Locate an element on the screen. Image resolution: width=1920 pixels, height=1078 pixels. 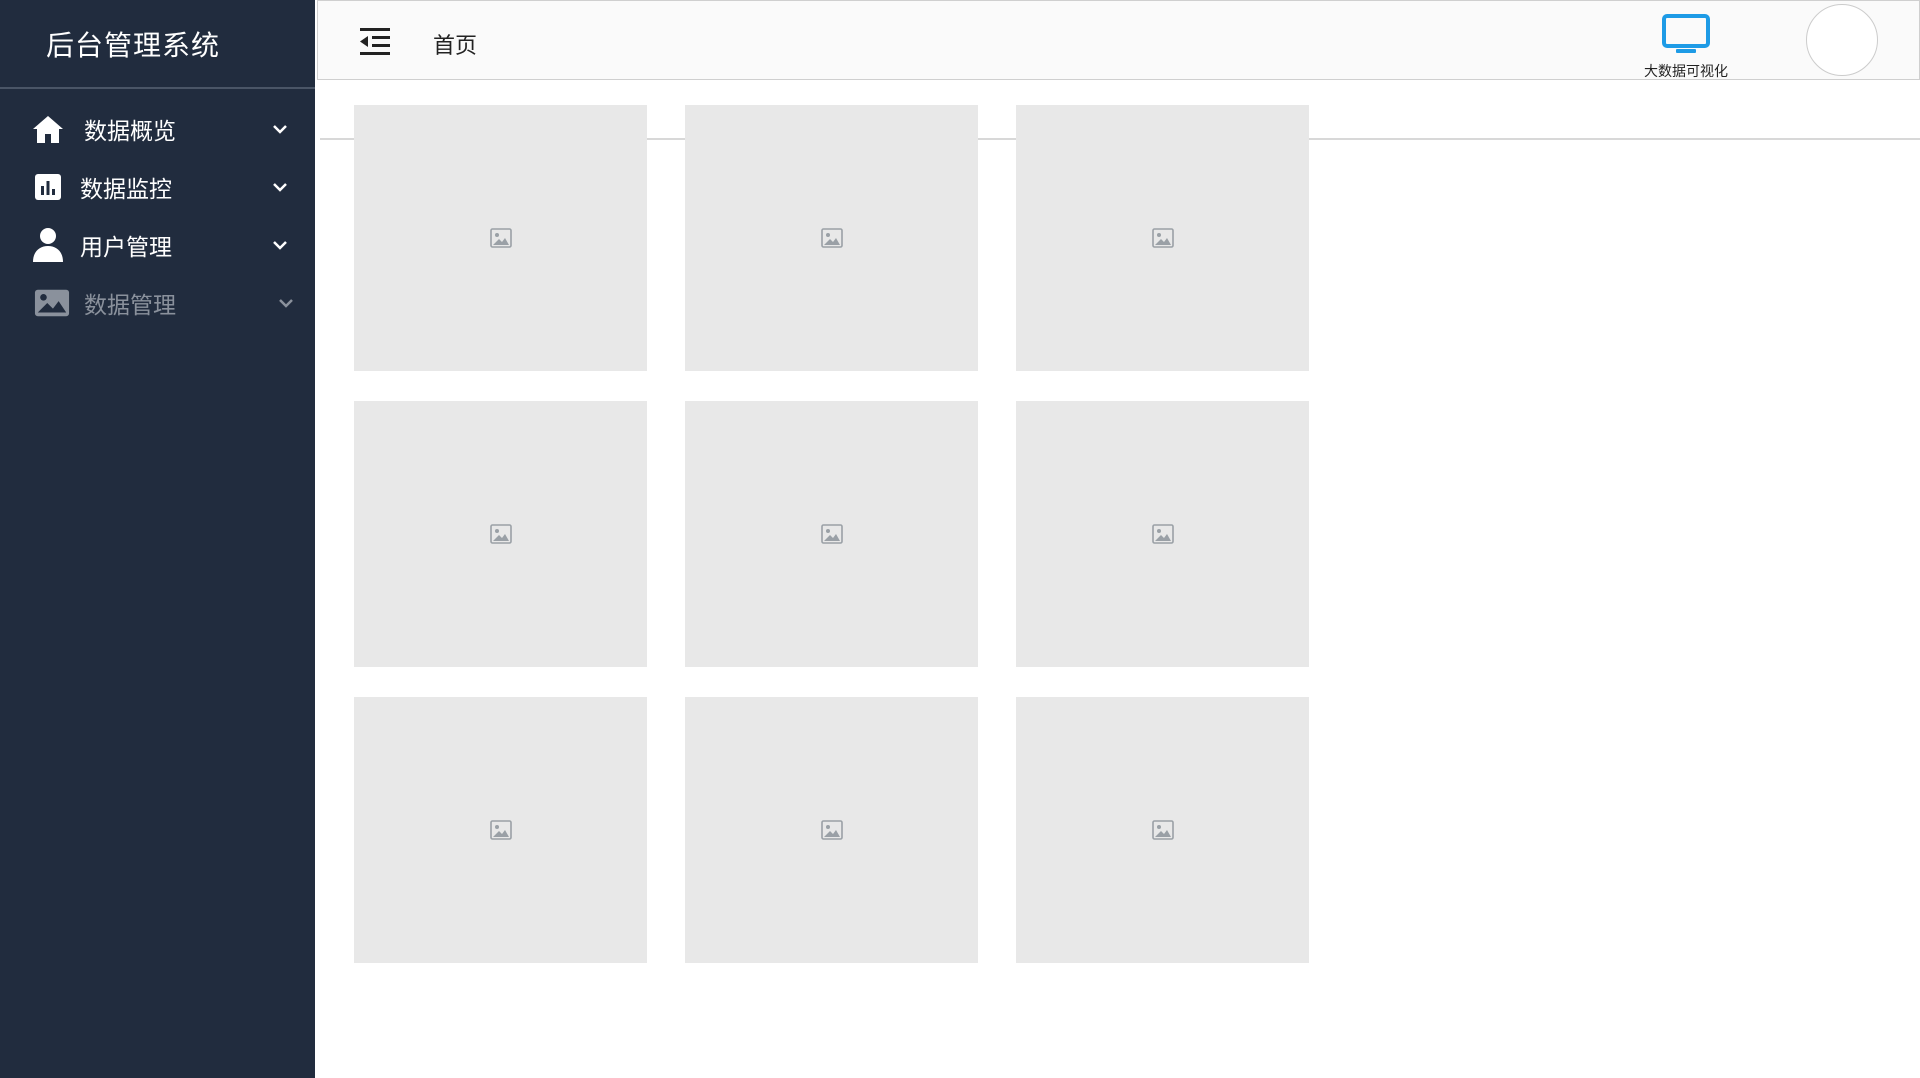
sidebar-item-label: 用户管理 is located at coordinates (126, 248).